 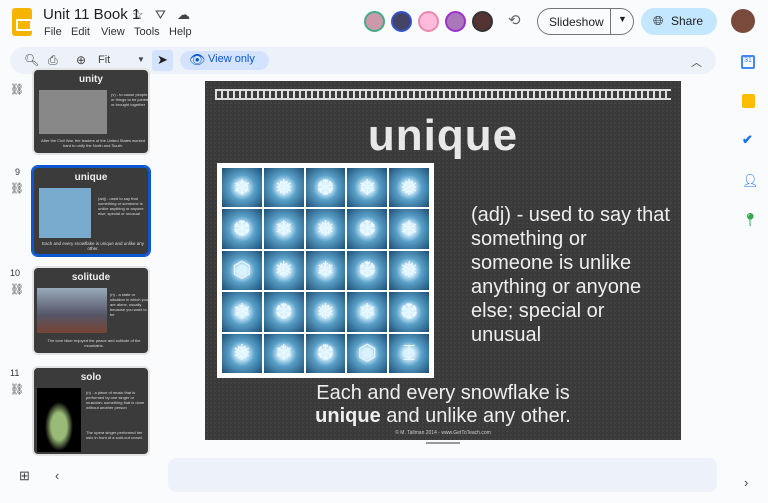 What do you see at coordinates (141, 59) in the screenshot?
I see `zoom-dropdown-icon: ▼` at bounding box center [141, 59].